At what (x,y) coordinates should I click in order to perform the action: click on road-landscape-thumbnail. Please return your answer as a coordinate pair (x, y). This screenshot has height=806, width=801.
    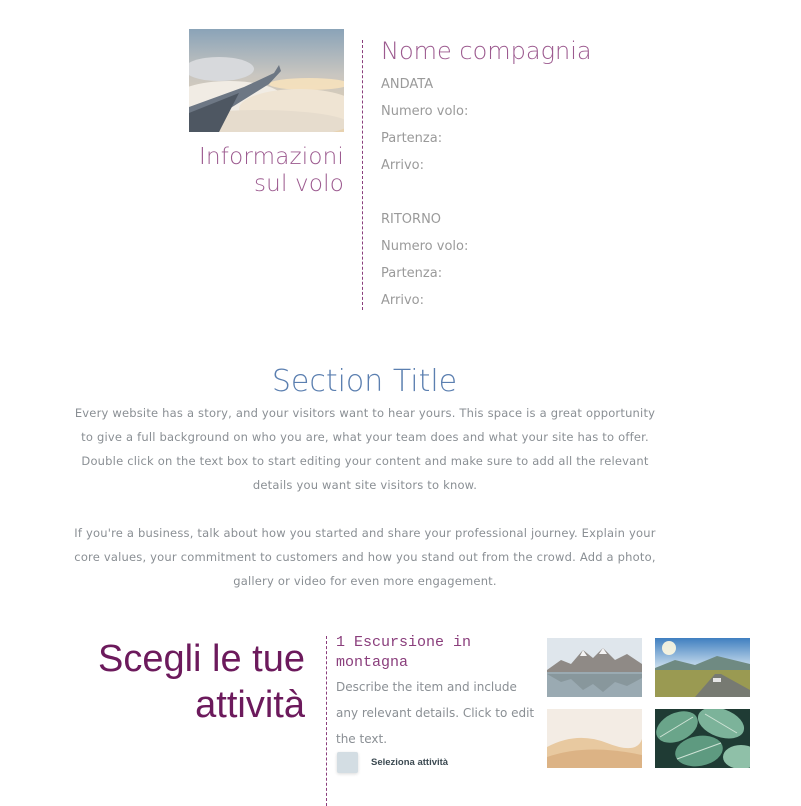
    Looking at the image, I should click on (702, 667).